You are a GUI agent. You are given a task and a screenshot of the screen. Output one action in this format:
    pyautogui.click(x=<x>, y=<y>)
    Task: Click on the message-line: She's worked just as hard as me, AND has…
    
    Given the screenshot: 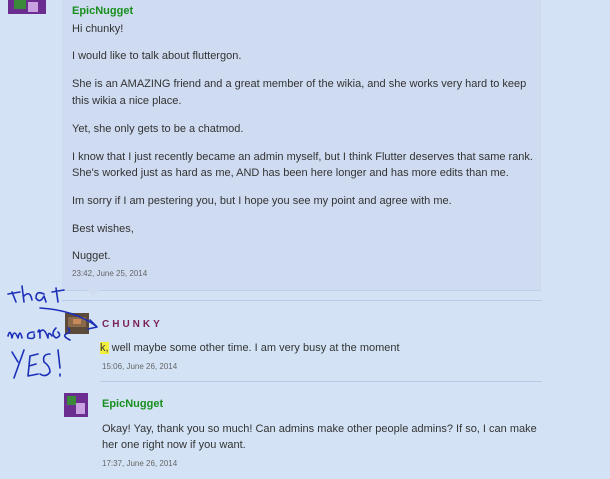 What is the action you would take?
    pyautogui.click(x=290, y=173)
    